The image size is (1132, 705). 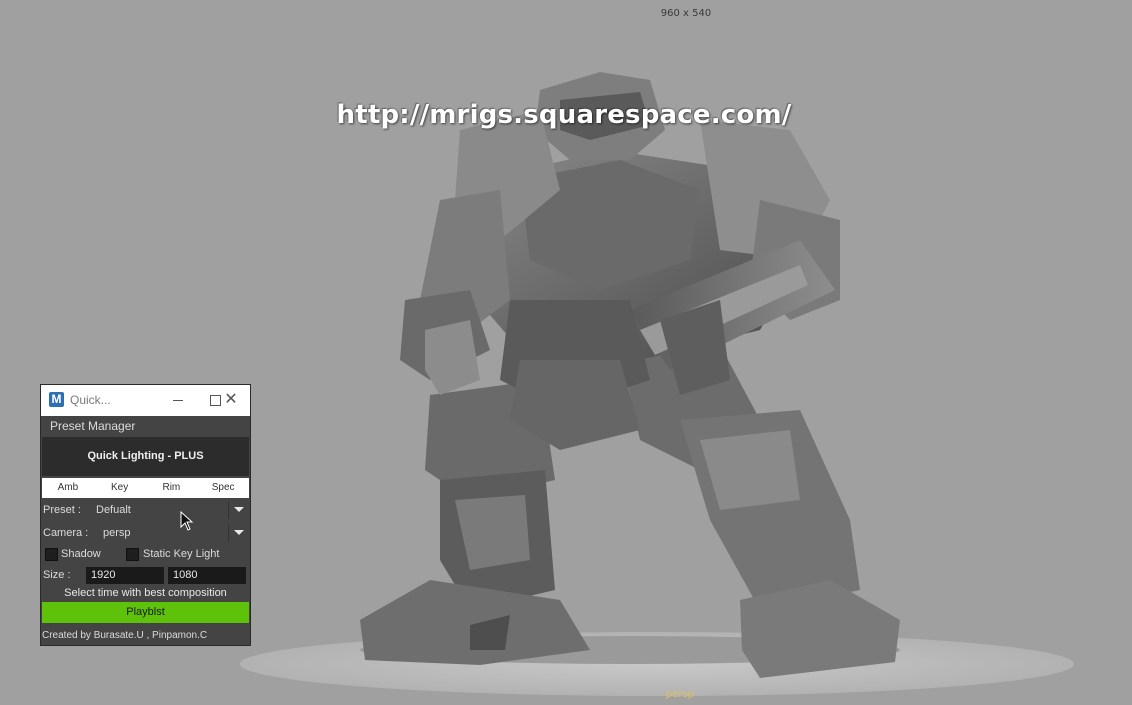 What do you see at coordinates (181, 554) in the screenshot?
I see `static-key-light-label: Static Key Light` at bounding box center [181, 554].